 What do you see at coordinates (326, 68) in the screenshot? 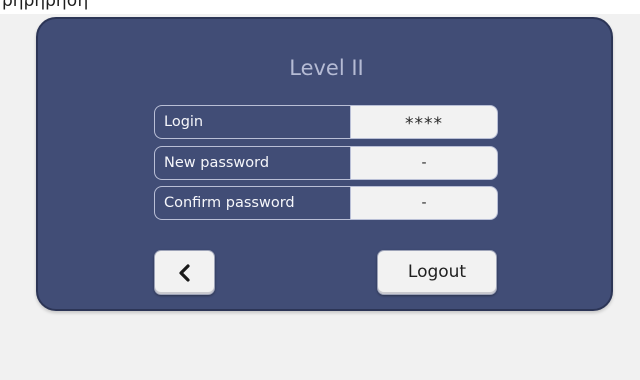
I see `panel-title: Level II` at bounding box center [326, 68].